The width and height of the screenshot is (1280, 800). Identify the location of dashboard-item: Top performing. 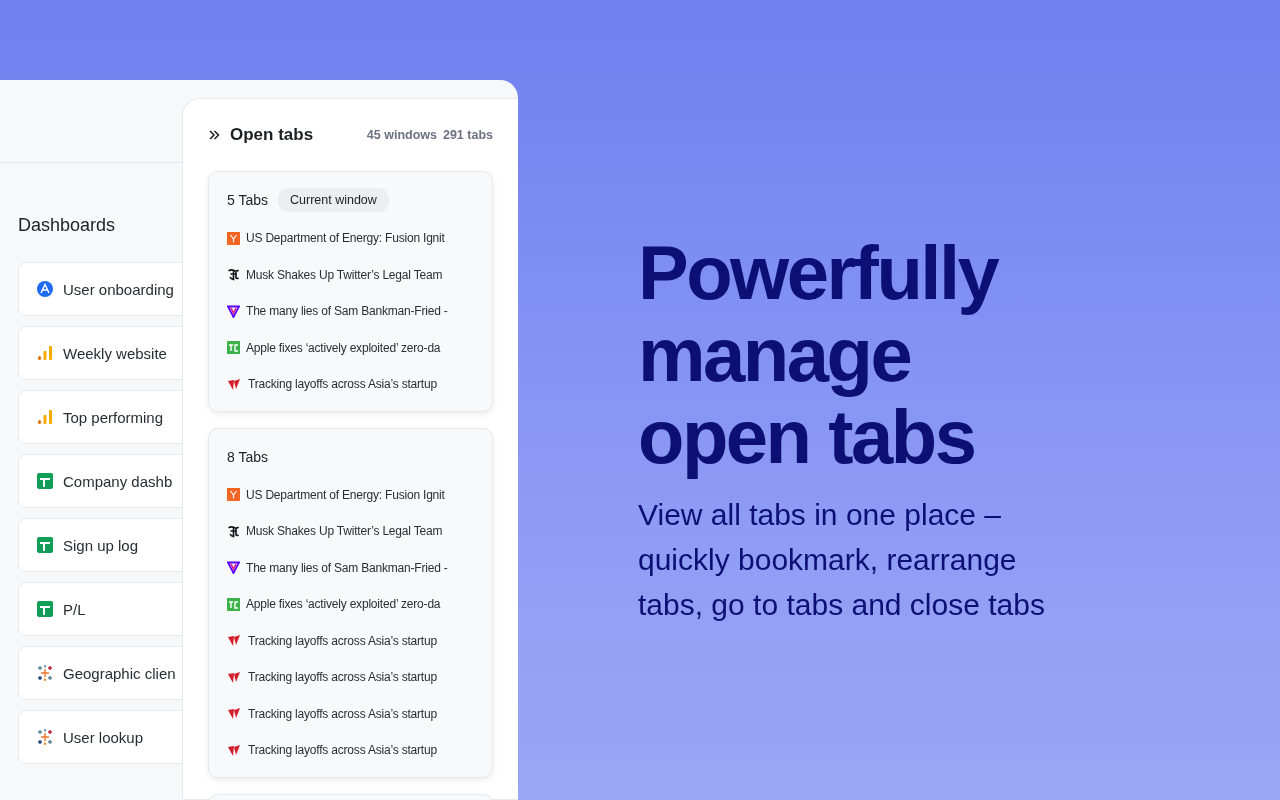
(100, 417).